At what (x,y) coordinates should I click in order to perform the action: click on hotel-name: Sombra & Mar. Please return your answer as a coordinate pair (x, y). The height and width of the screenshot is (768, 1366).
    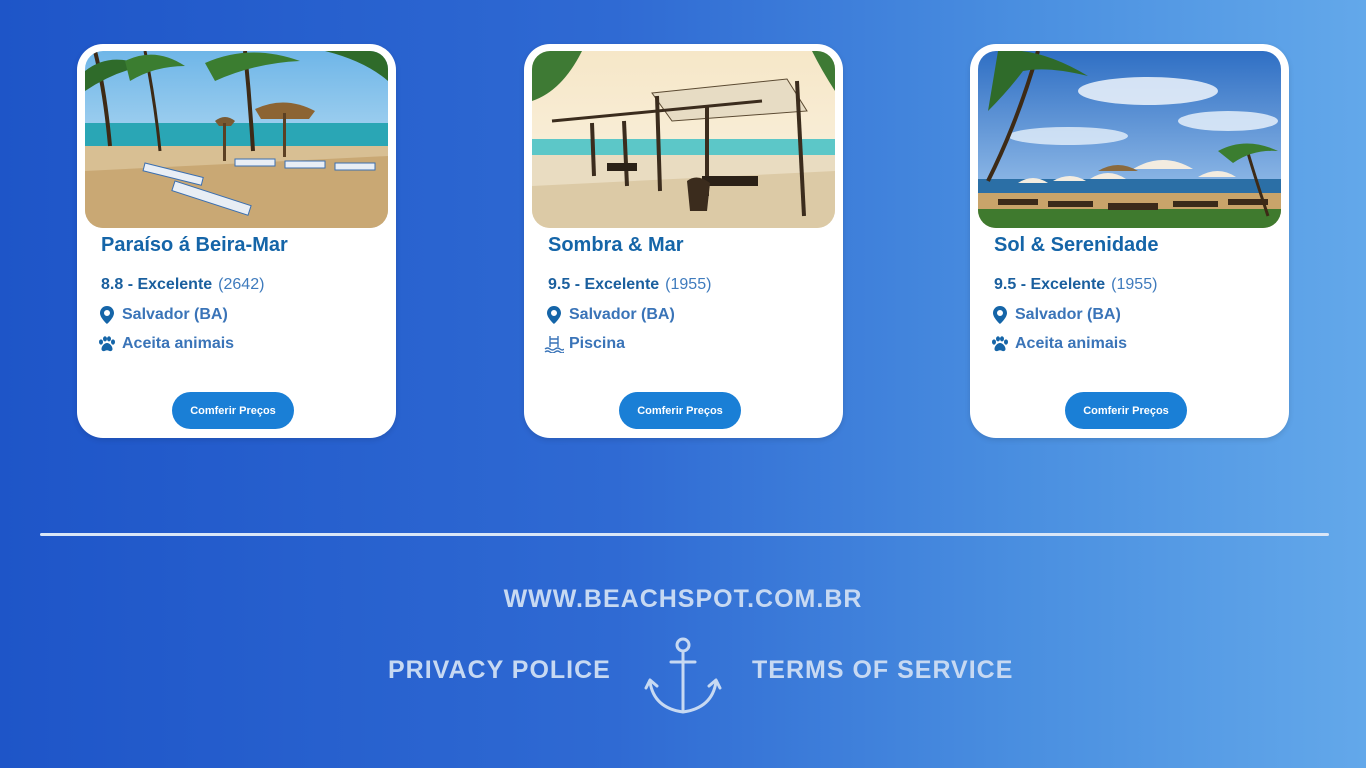
    Looking at the image, I should click on (616, 245).